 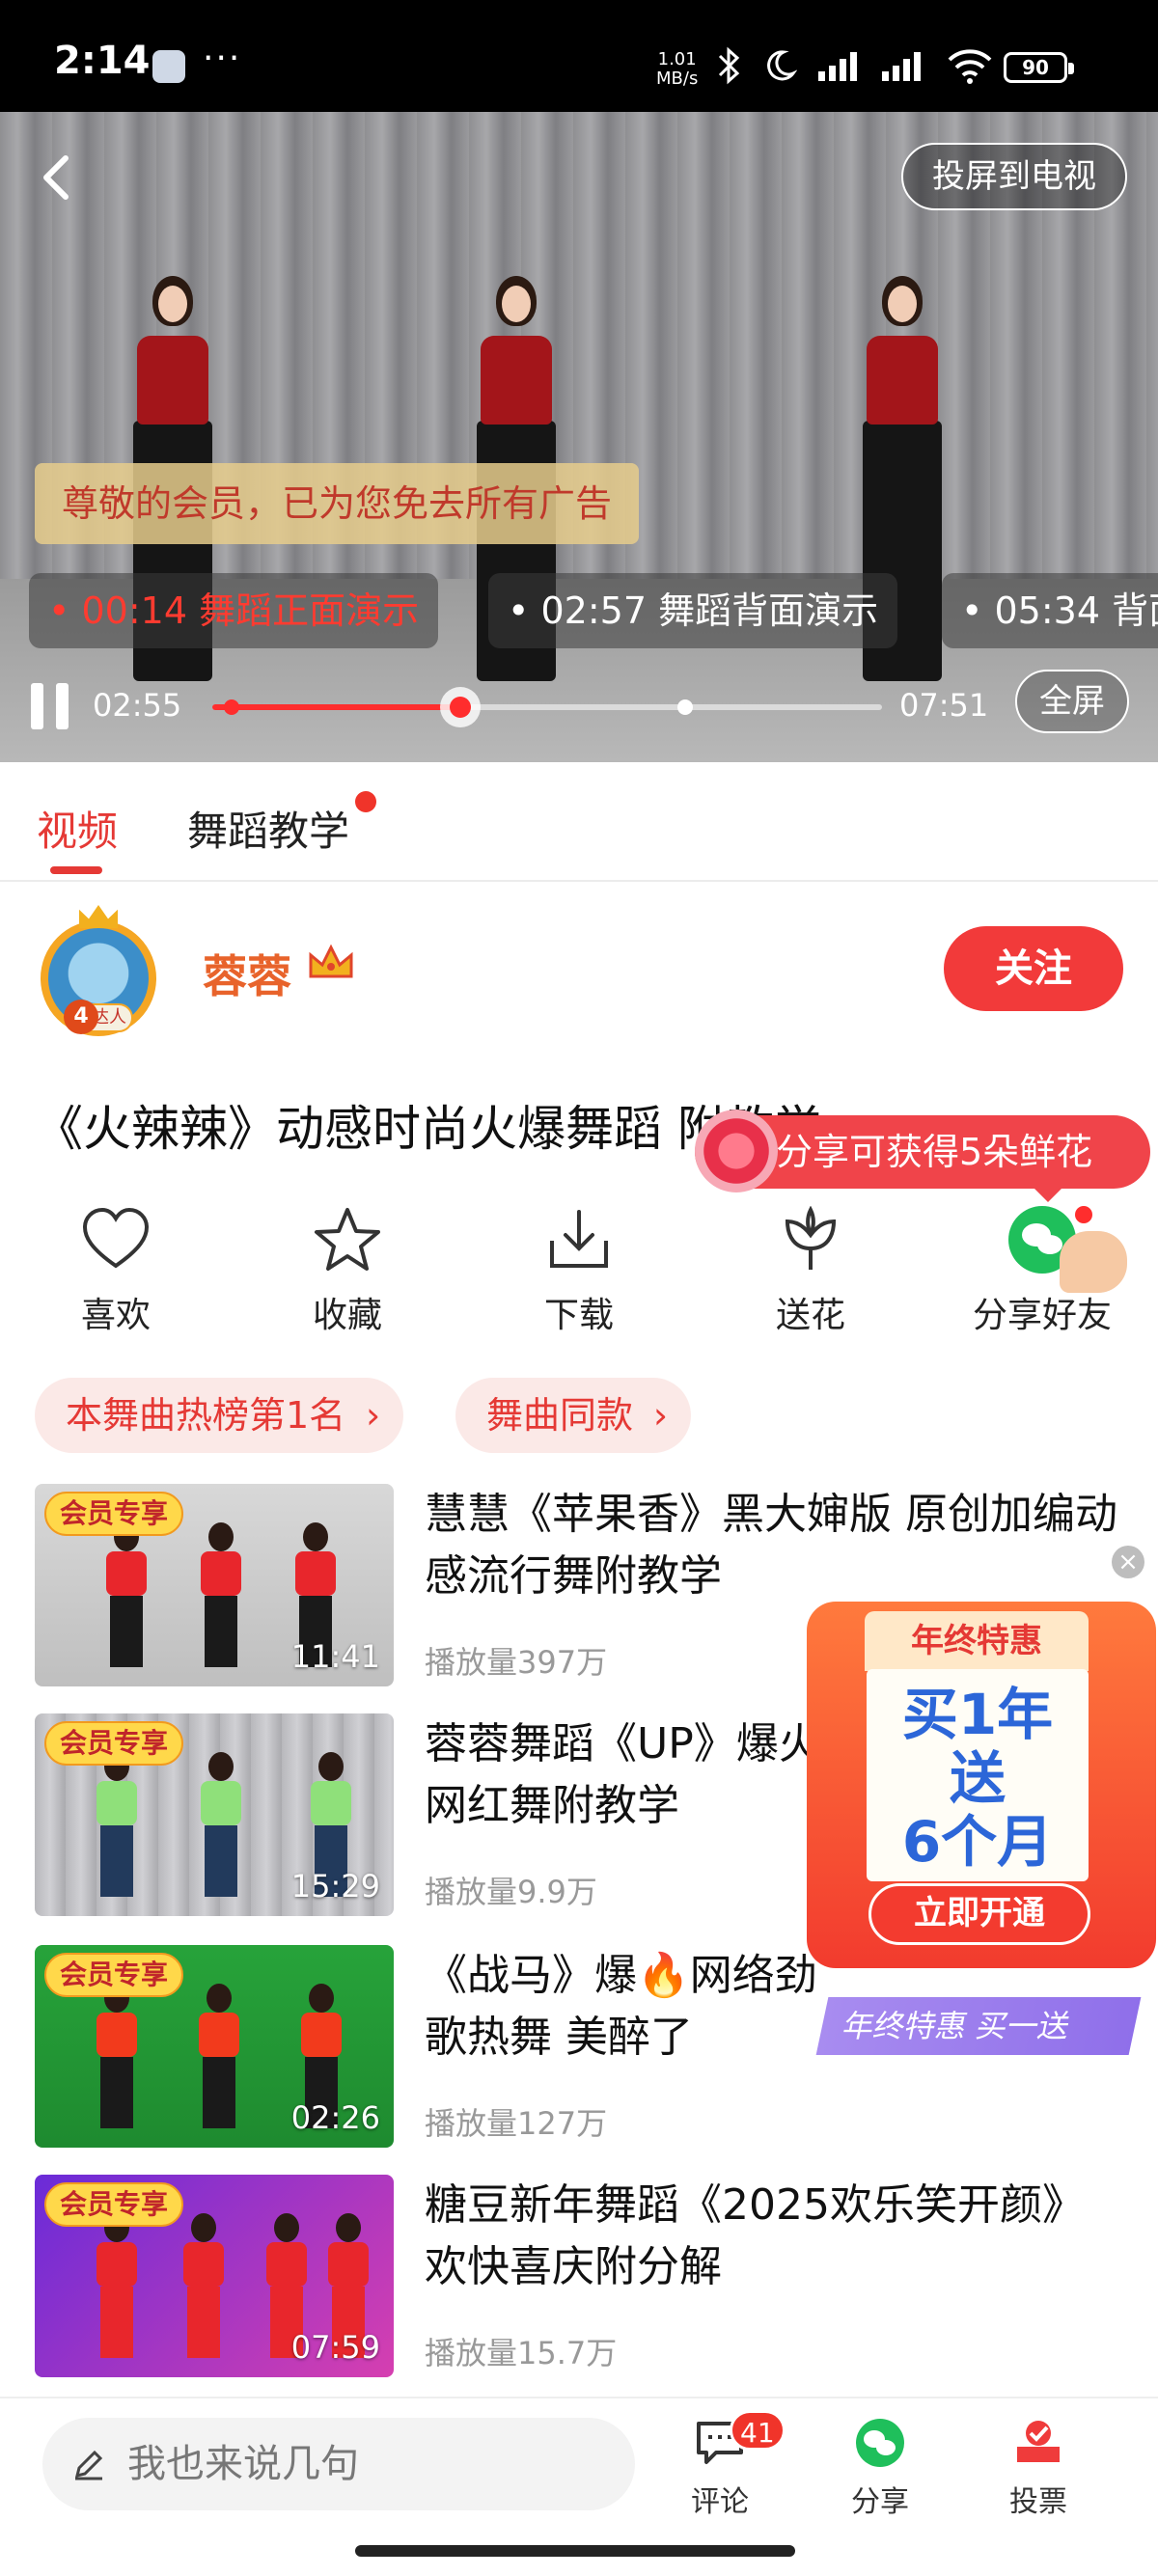 I want to click on comment-count-badge: 41, so click(x=758, y=2430).